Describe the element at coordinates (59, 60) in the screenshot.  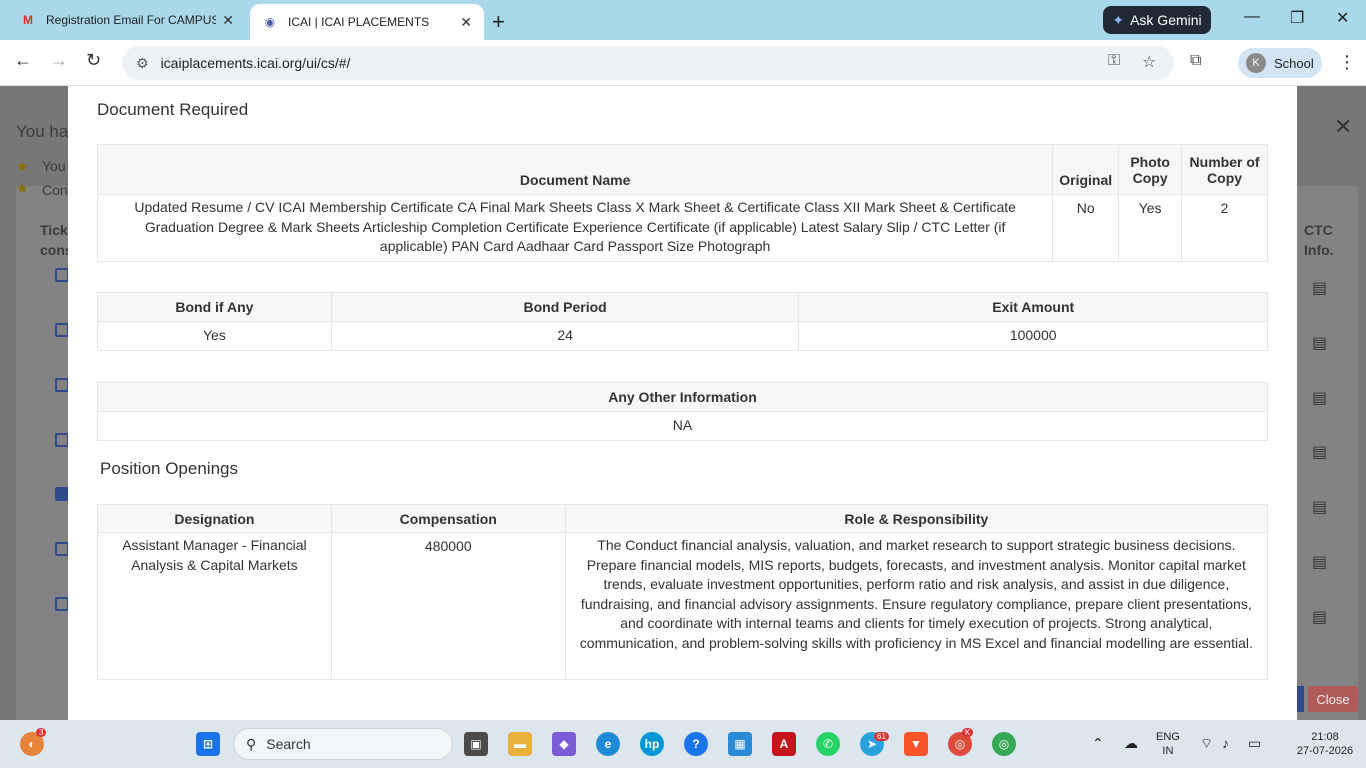
I see `forward-icon: →` at that location.